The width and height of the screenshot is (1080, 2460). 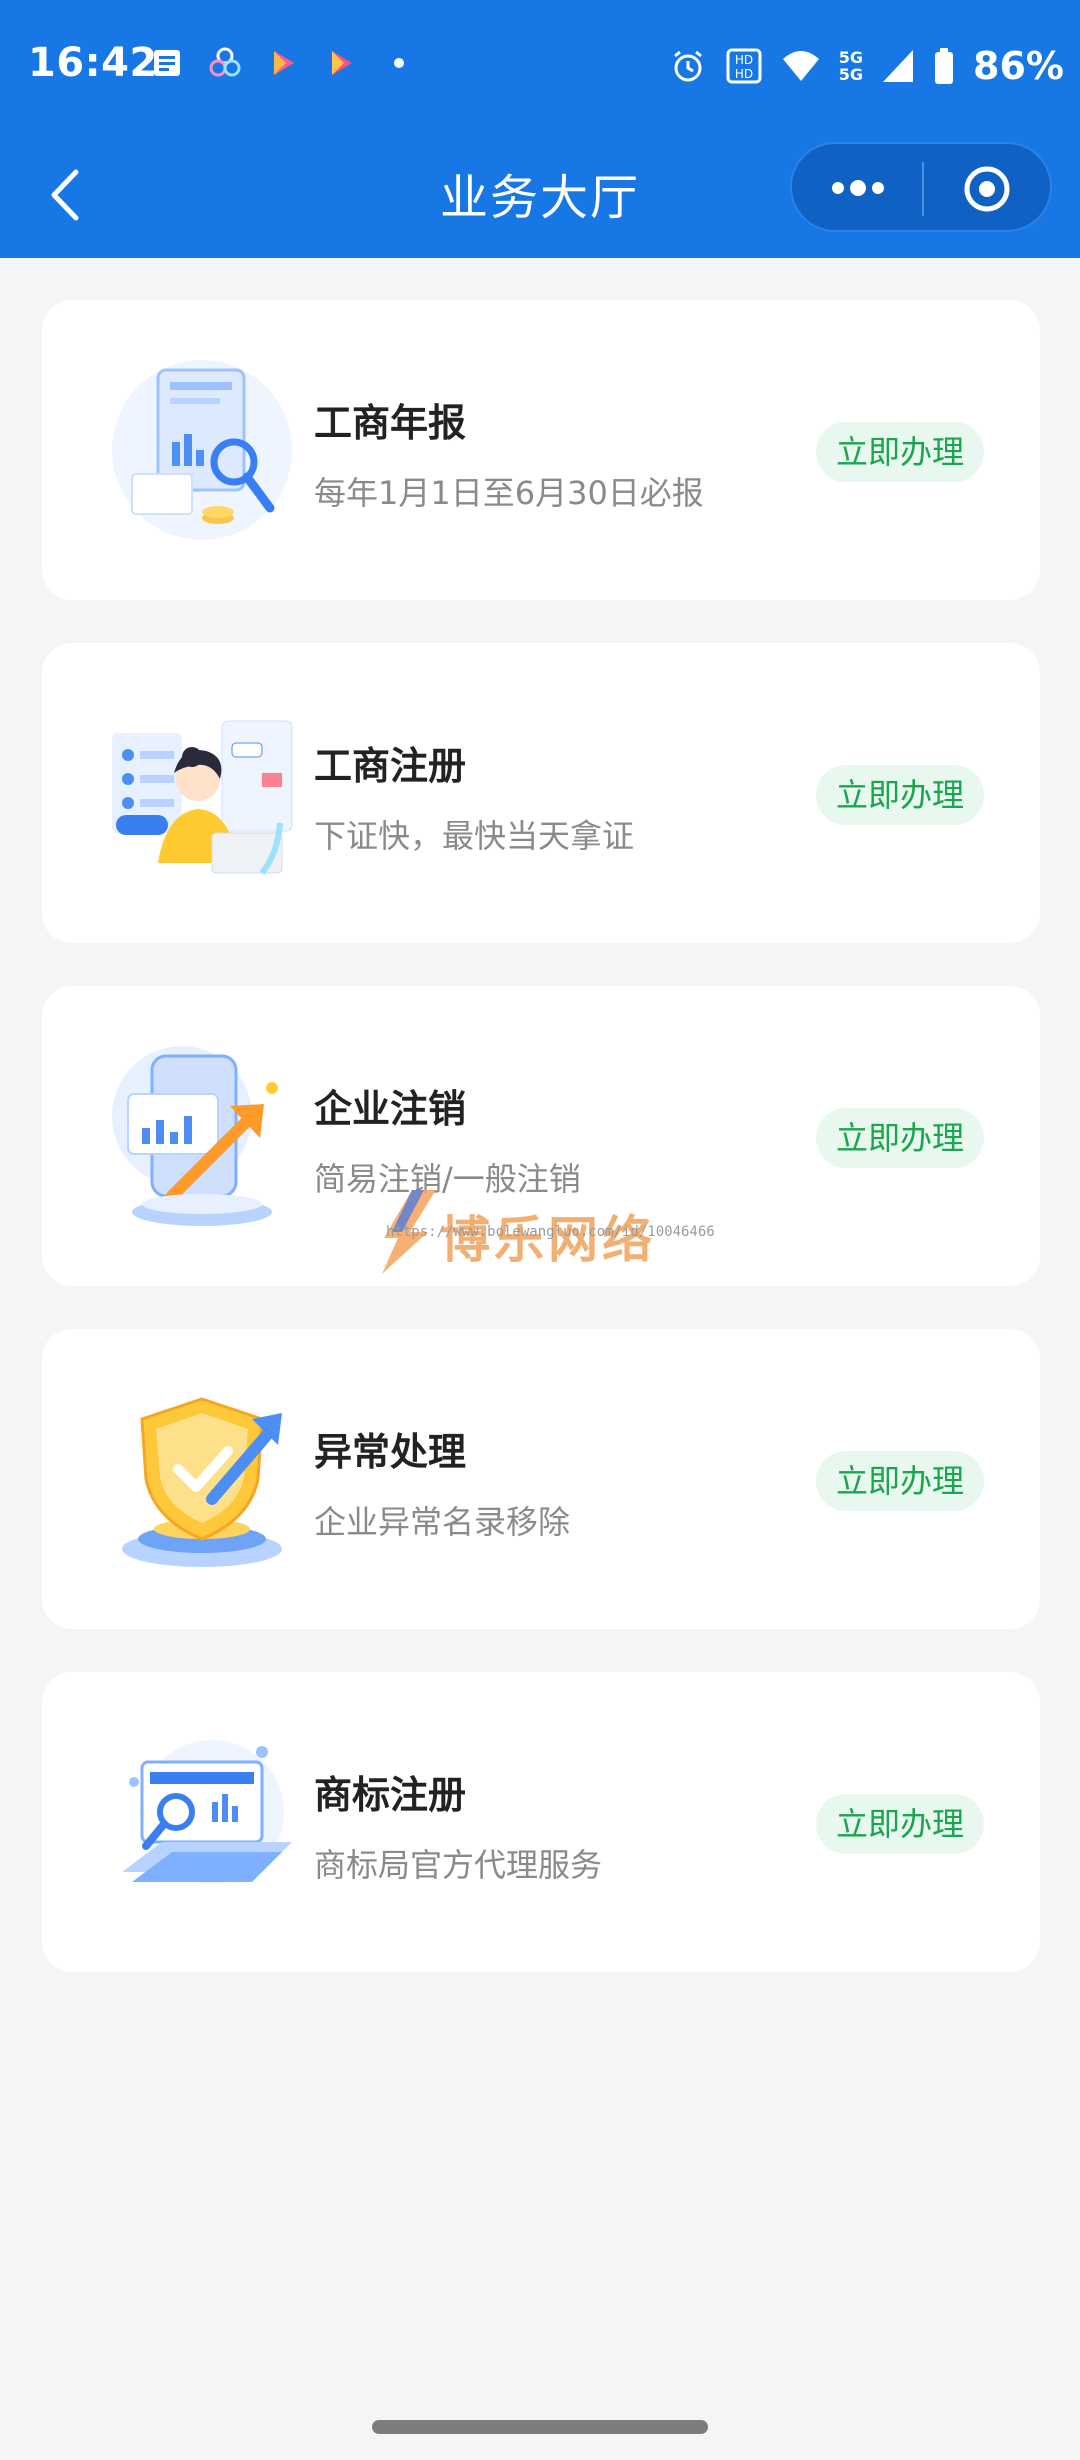 I want to click on app-cluster-icon, so click(x=225, y=62).